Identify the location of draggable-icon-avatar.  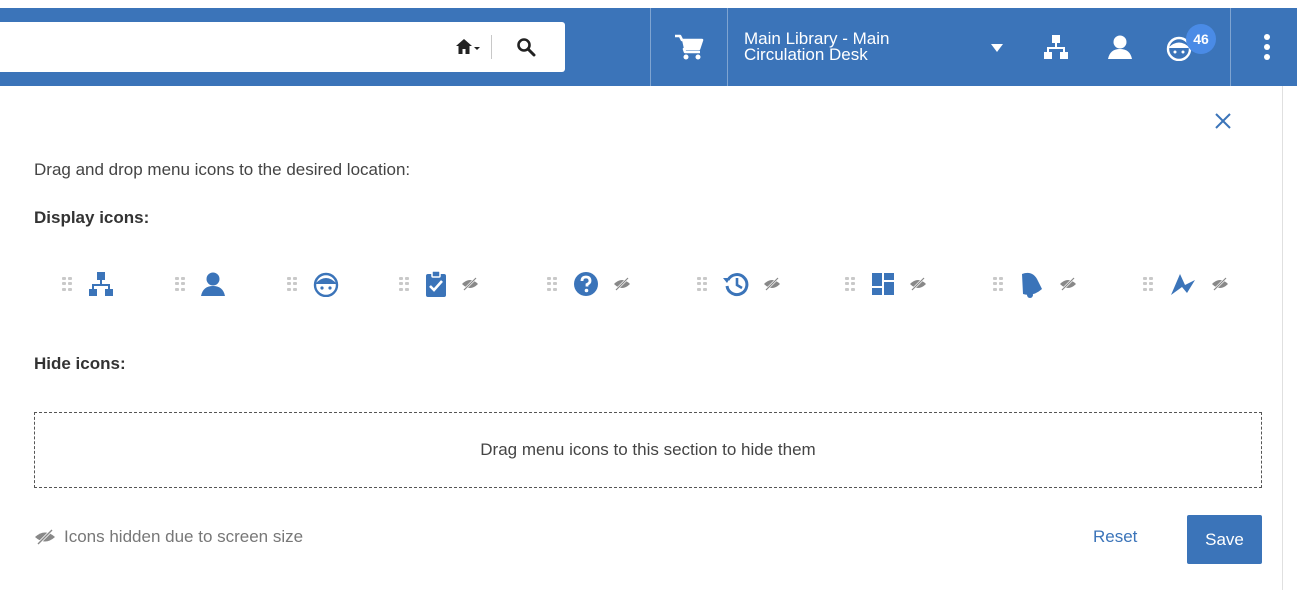
(313, 284).